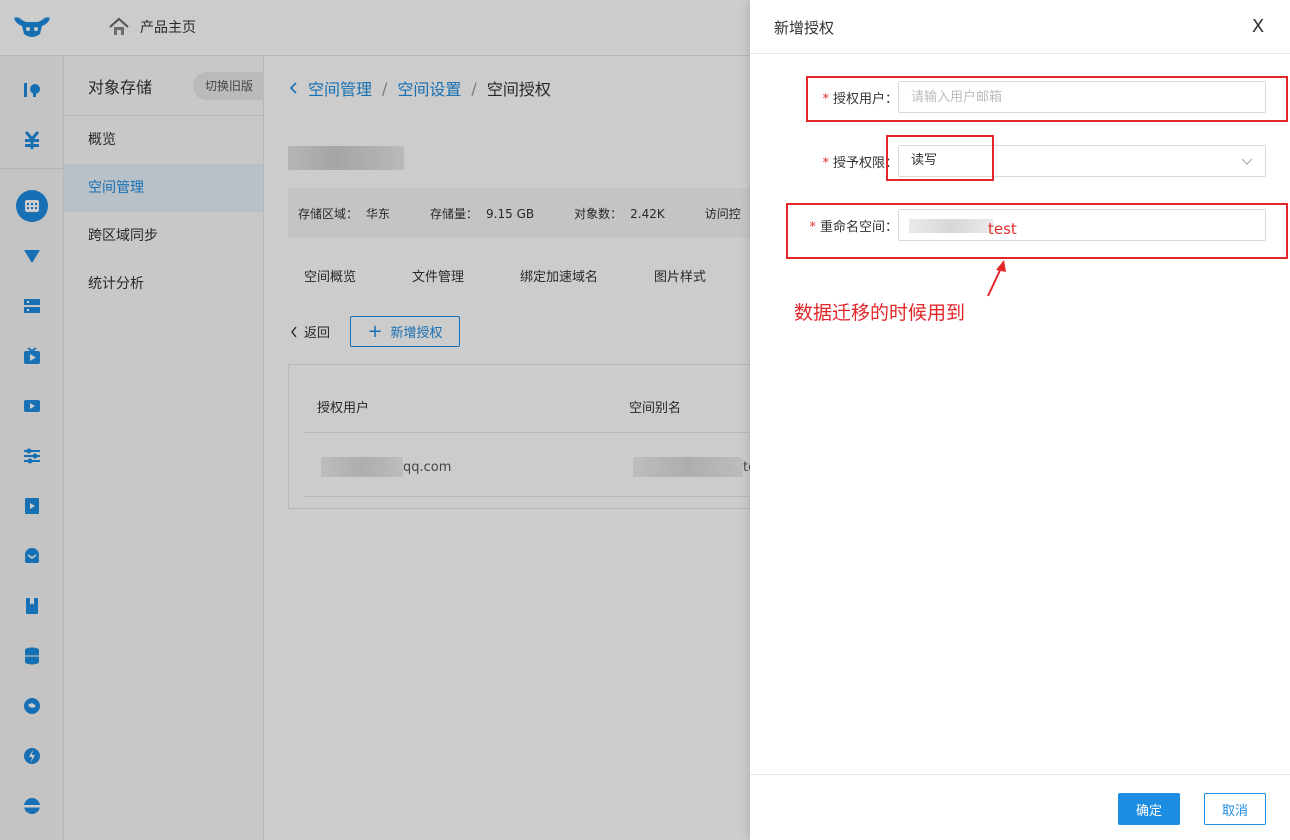 Image resolution: width=1290 pixels, height=840 pixels. What do you see at coordinates (1020, 161) in the screenshot?
I see `form-row-permission: * 授予权限： 读写` at bounding box center [1020, 161].